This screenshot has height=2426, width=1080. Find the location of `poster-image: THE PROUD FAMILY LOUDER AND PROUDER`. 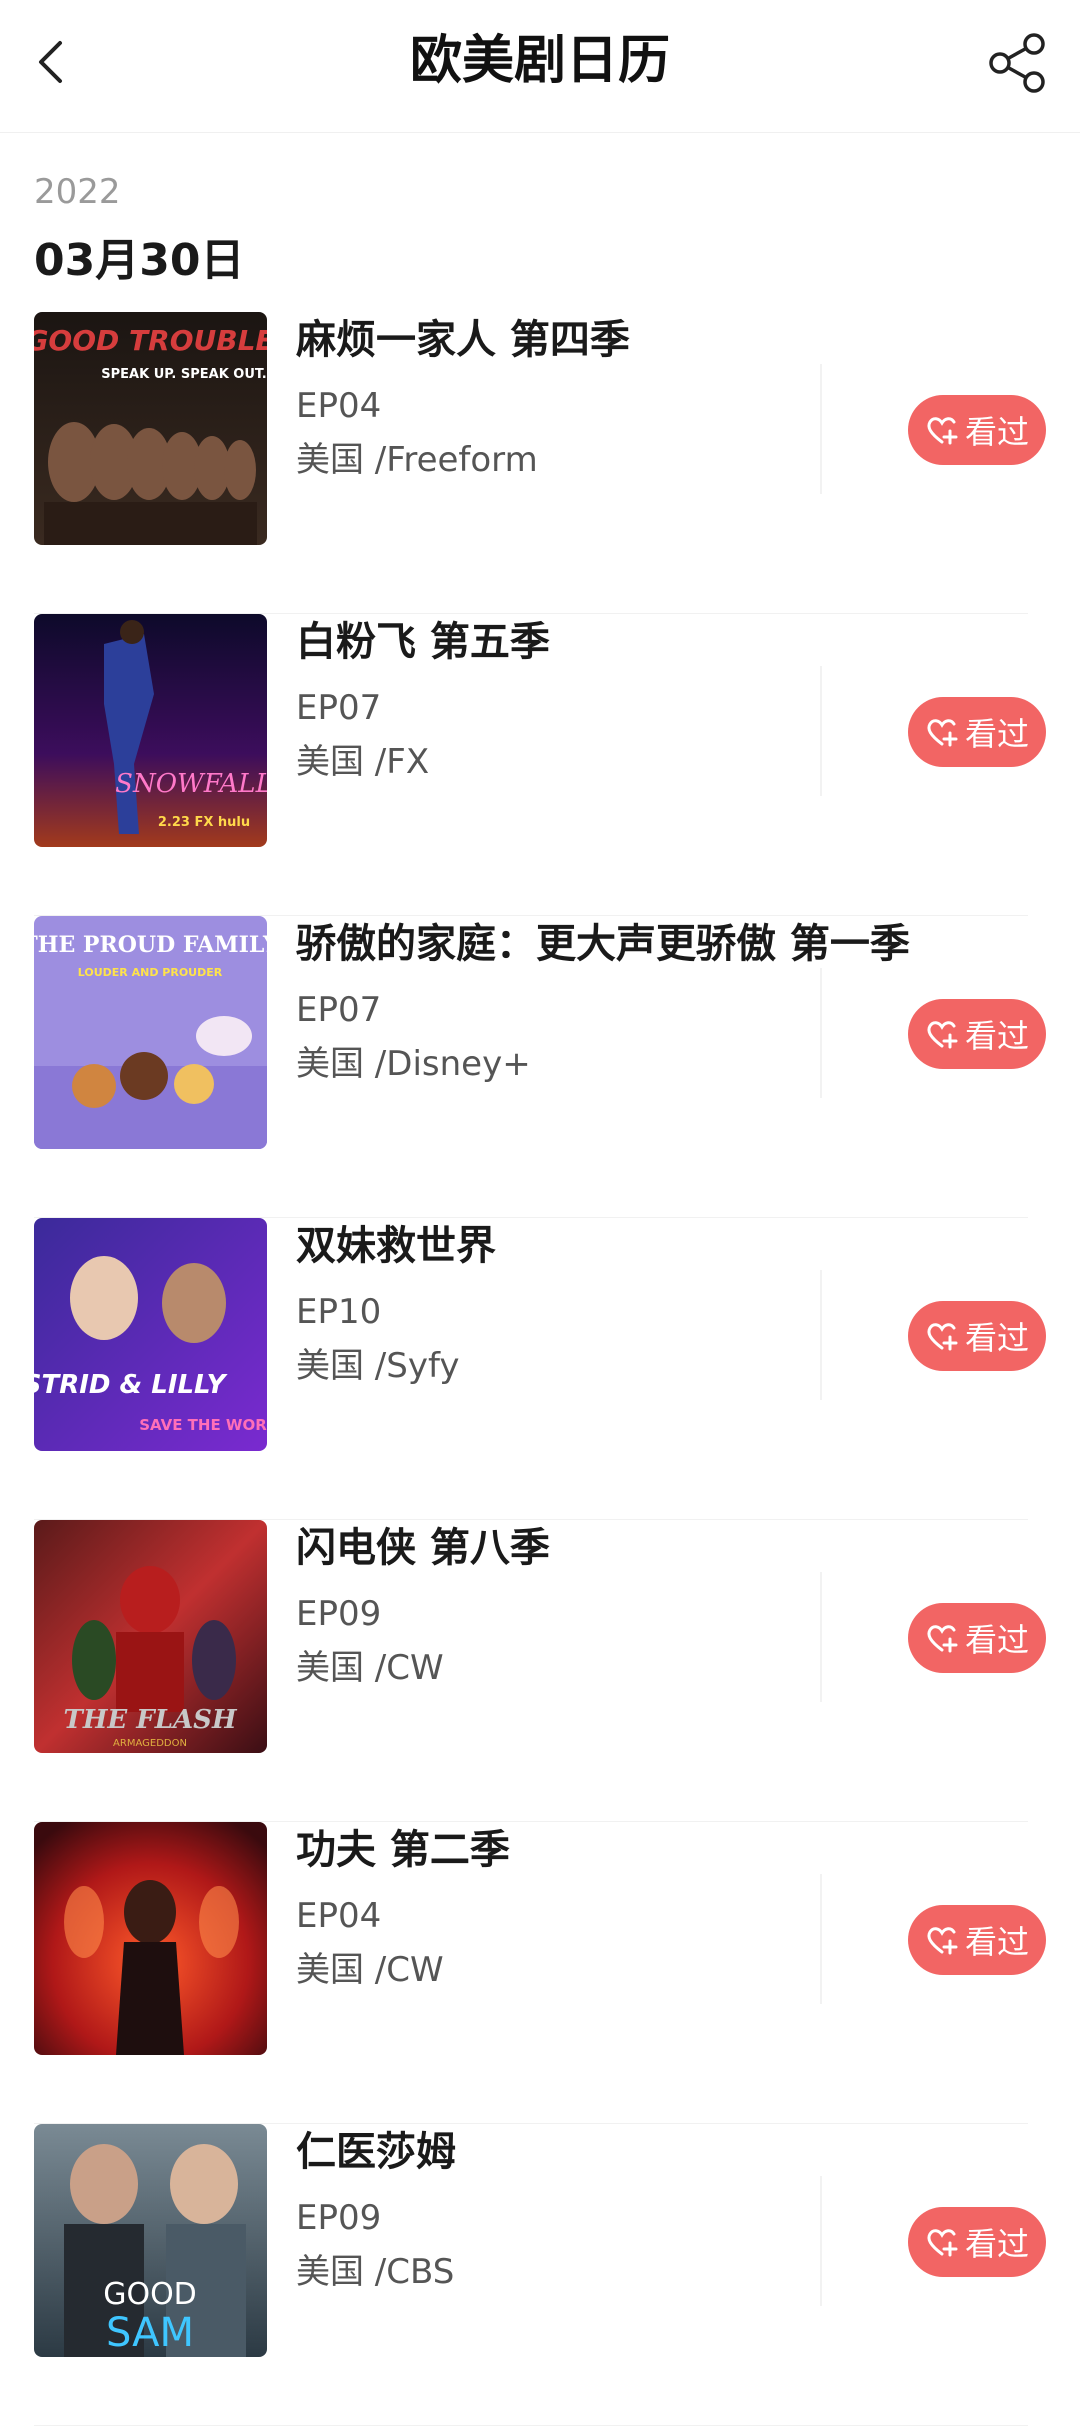

poster-image: THE PROUD FAMILY LOUDER AND PROUDER is located at coordinates (150, 1032).